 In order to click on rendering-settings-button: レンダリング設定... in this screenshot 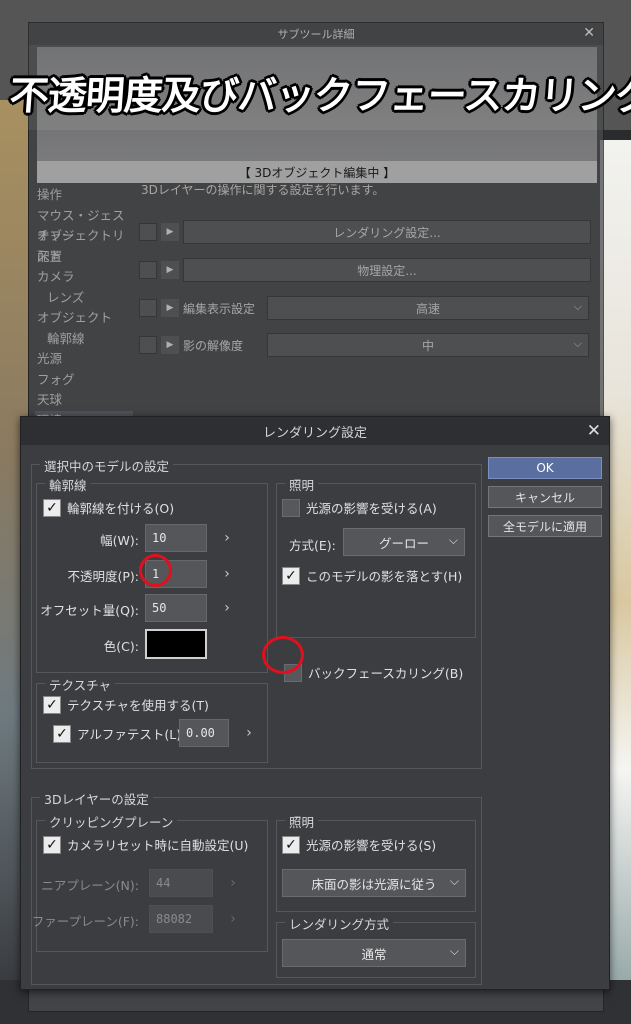, I will do `click(387, 232)`.